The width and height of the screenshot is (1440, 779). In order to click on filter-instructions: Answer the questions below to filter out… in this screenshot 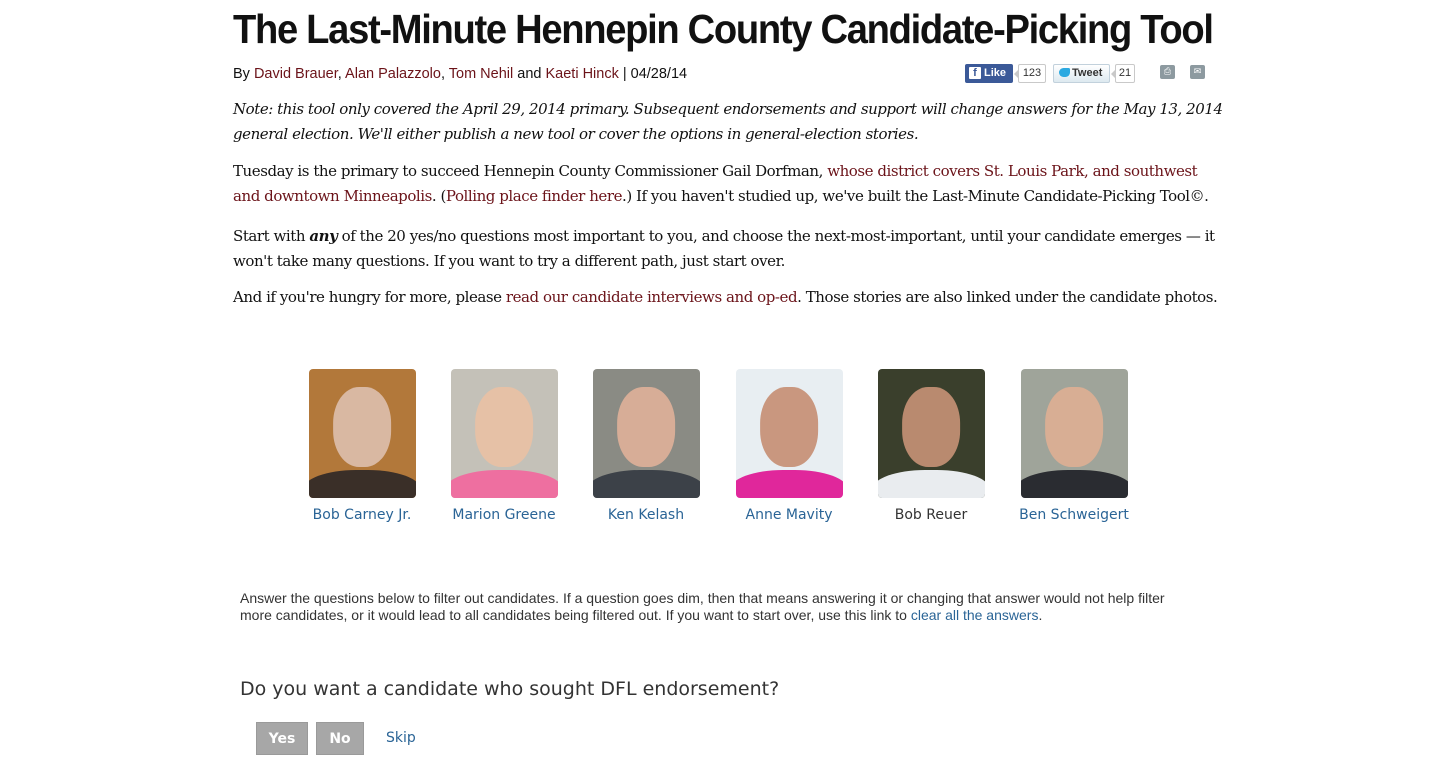, I will do `click(702, 606)`.